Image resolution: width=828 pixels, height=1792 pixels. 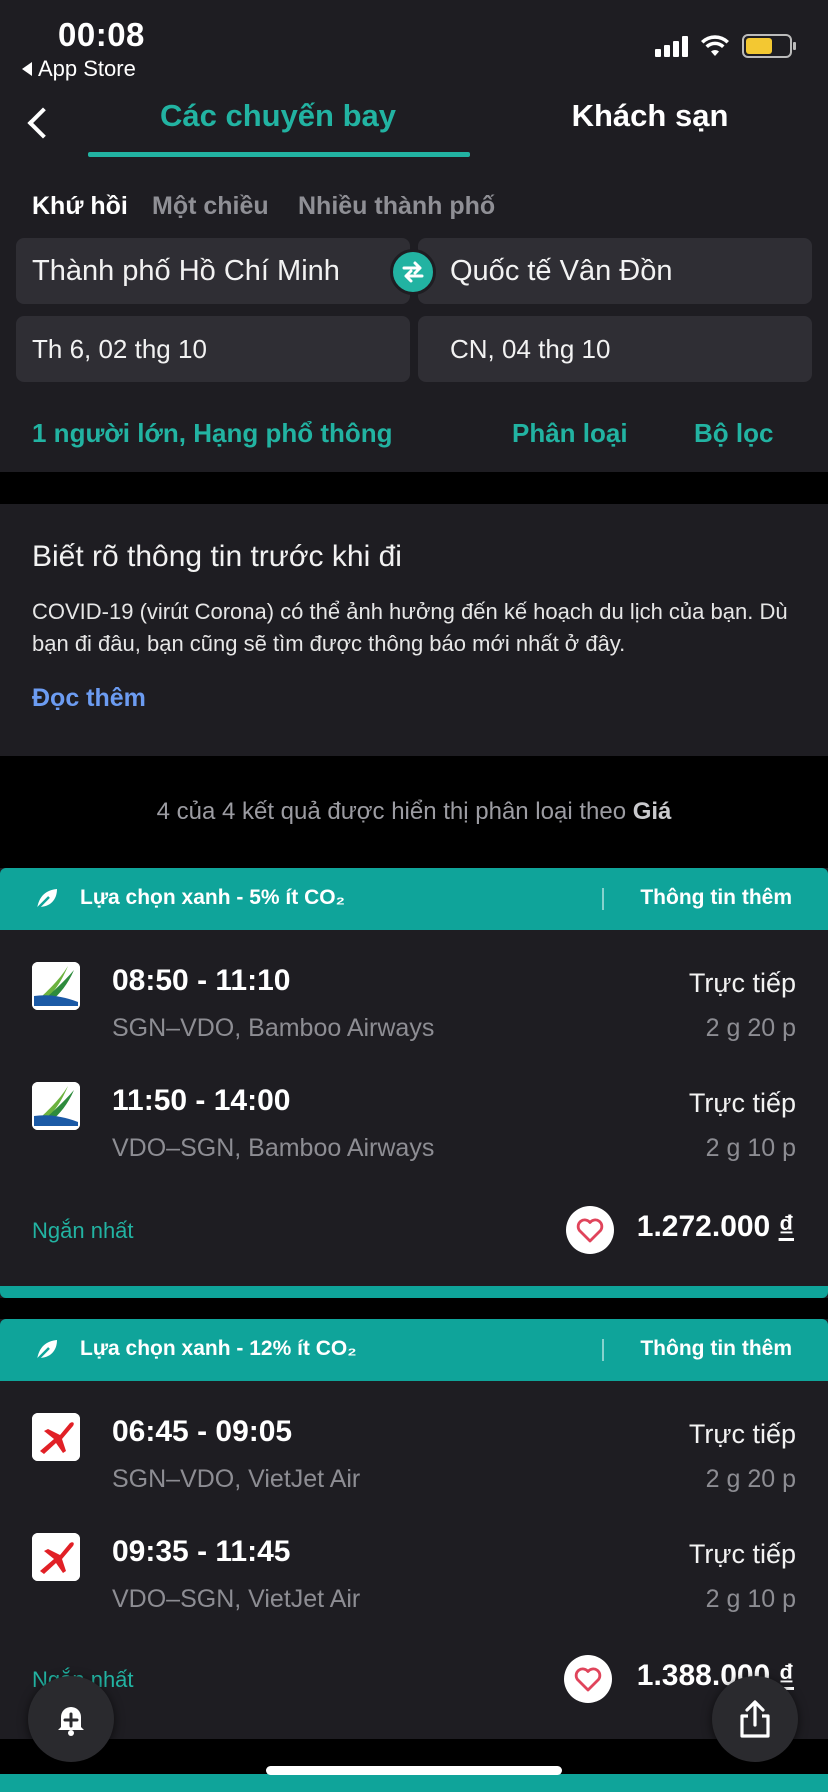 What do you see at coordinates (570, 433) in the screenshot?
I see `sort-button: Phân loại` at bounding box center [570, 433].